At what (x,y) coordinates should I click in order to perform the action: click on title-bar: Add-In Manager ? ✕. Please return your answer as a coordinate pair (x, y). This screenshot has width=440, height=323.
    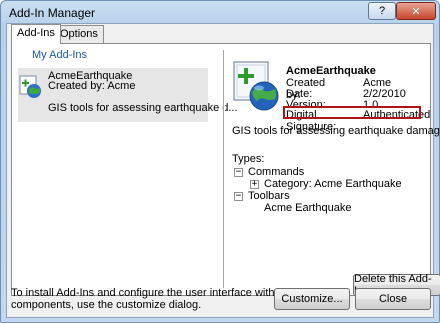
    Looking at the image, I should click on (220, 13).